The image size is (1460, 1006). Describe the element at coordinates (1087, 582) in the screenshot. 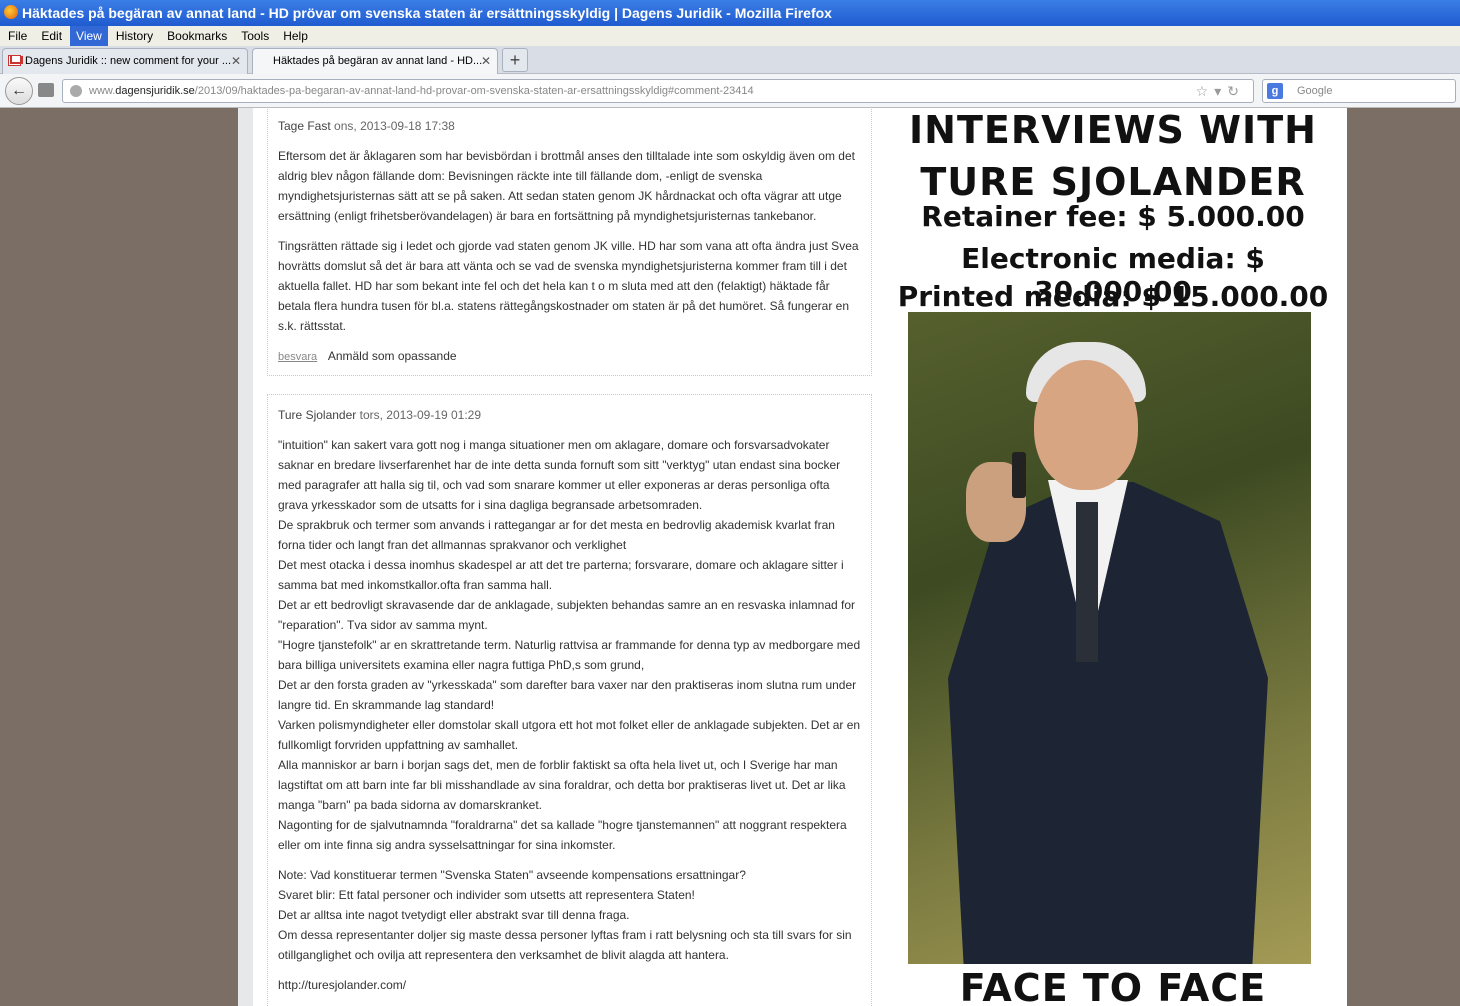

I see `tie-shape` at that location.